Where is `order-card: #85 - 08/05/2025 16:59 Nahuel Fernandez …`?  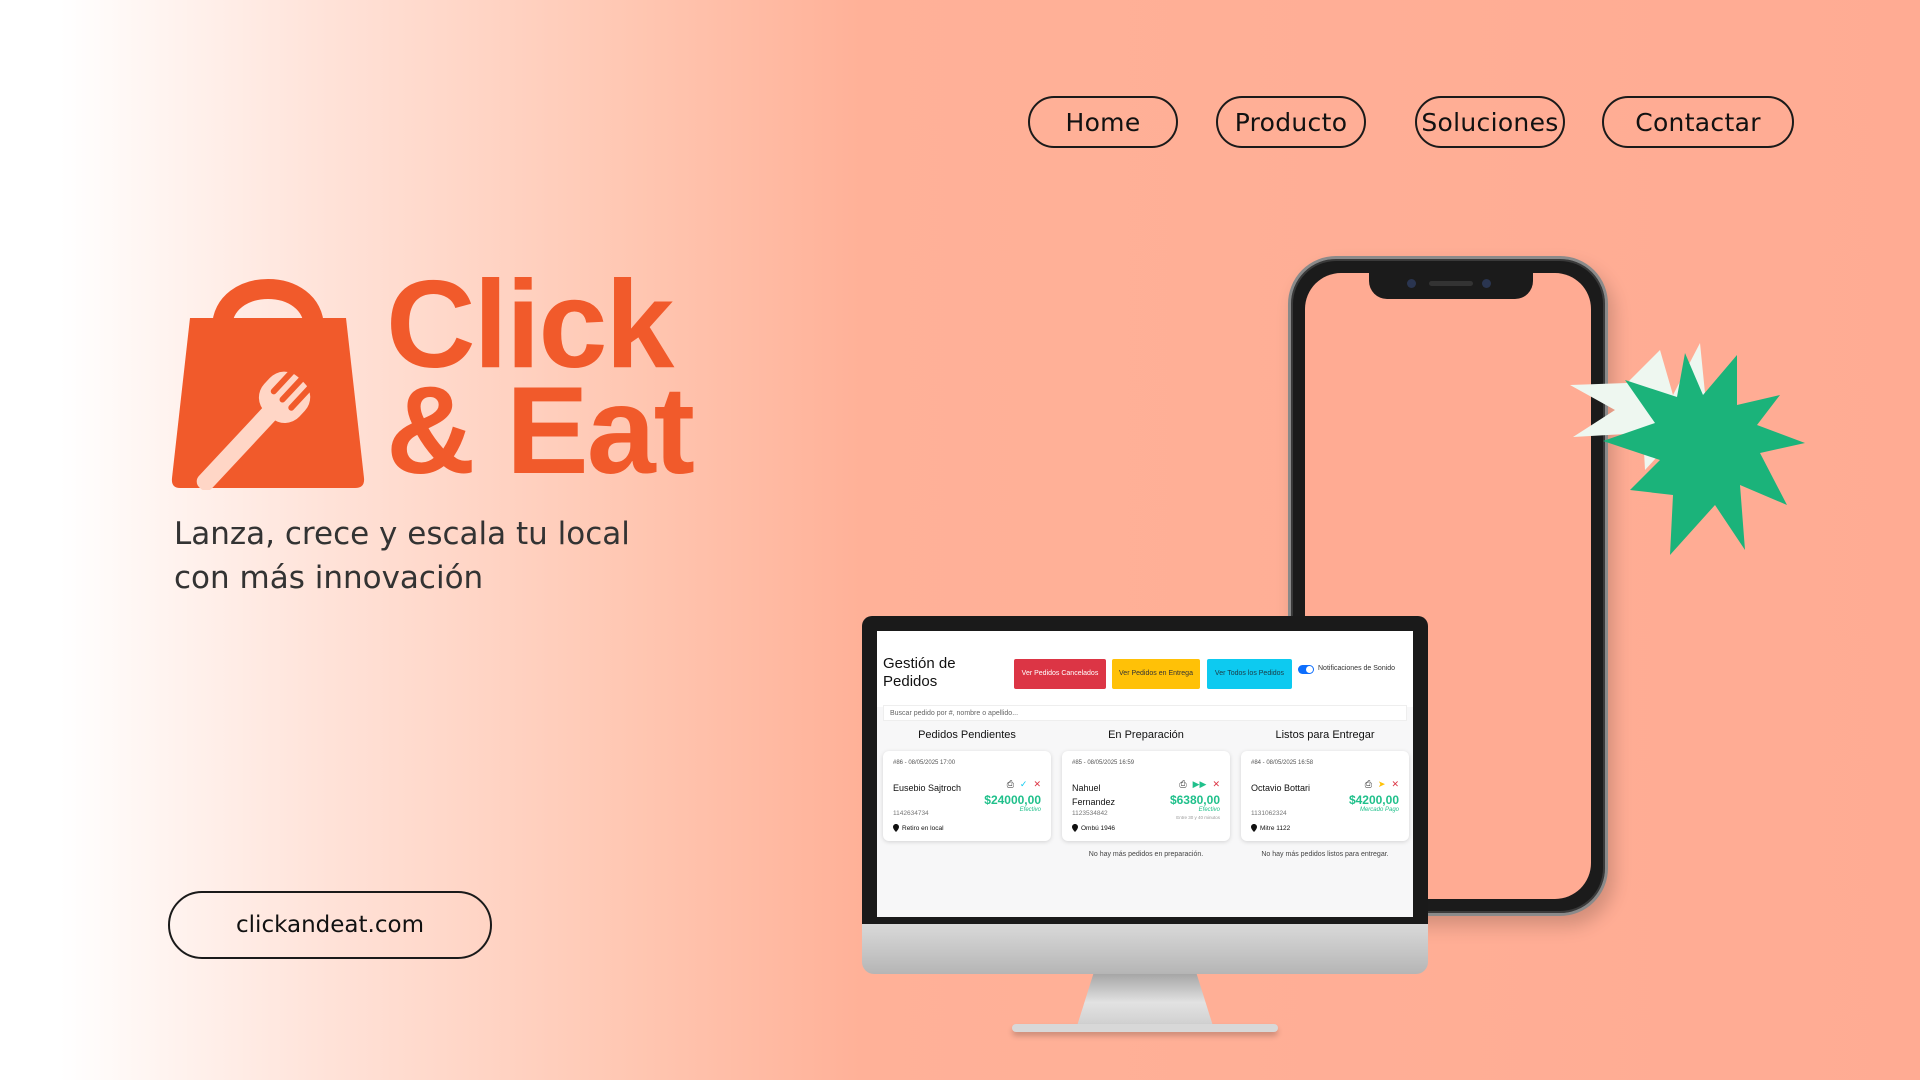 order-card: #85 - 08/05/2025 16:59 Nahuel Fernandez … is located at coordinates (1146, 796).